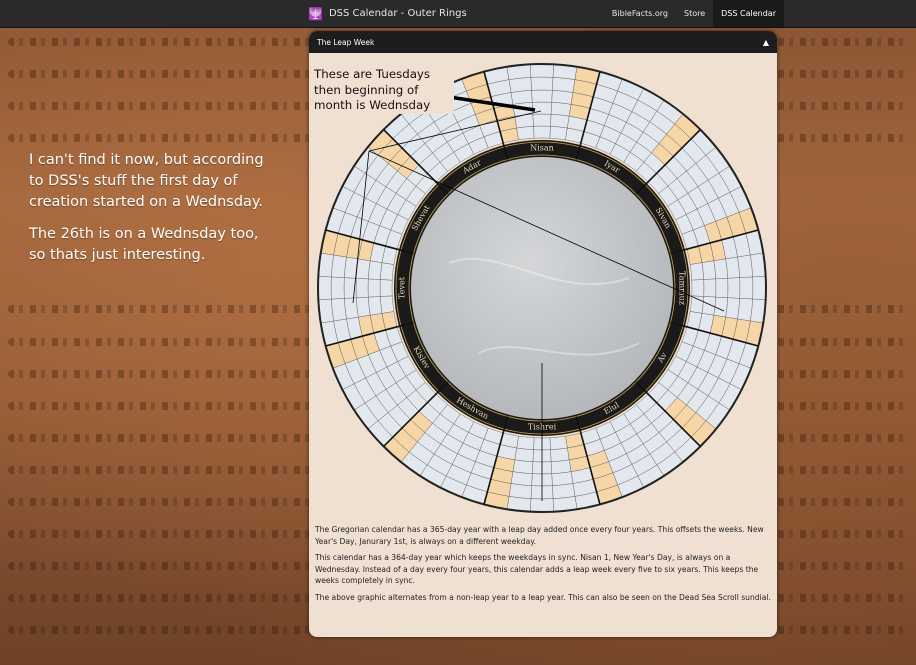 The image size is (916, 665). What do you see at coordinates (640, 13) in the screenshot?
I see `nav-link-biblefacts: BibleFacts.org` at bounding box center [640, 13].